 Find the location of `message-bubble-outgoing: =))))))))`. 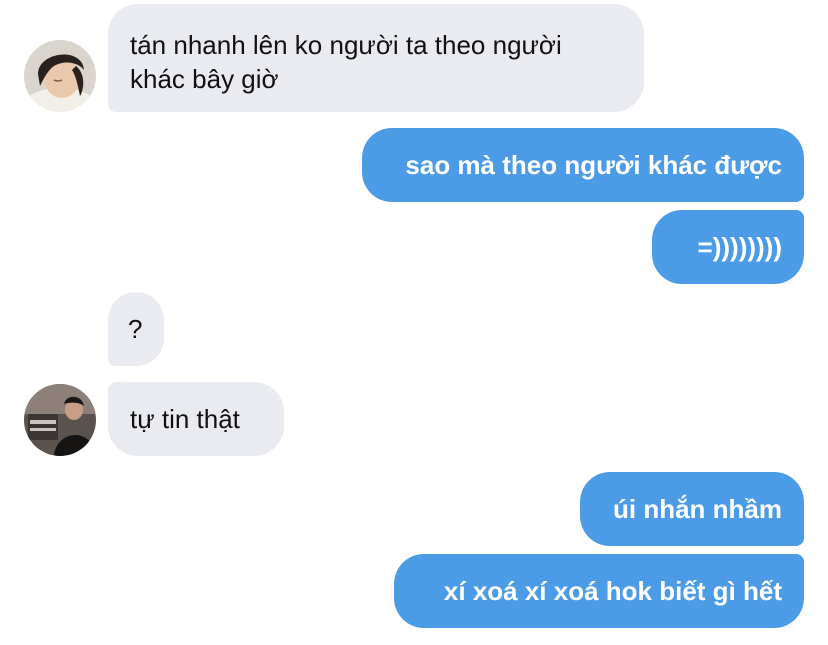

message-bubble-outgoing: =)))))))) is located at coordinates (728, 247).